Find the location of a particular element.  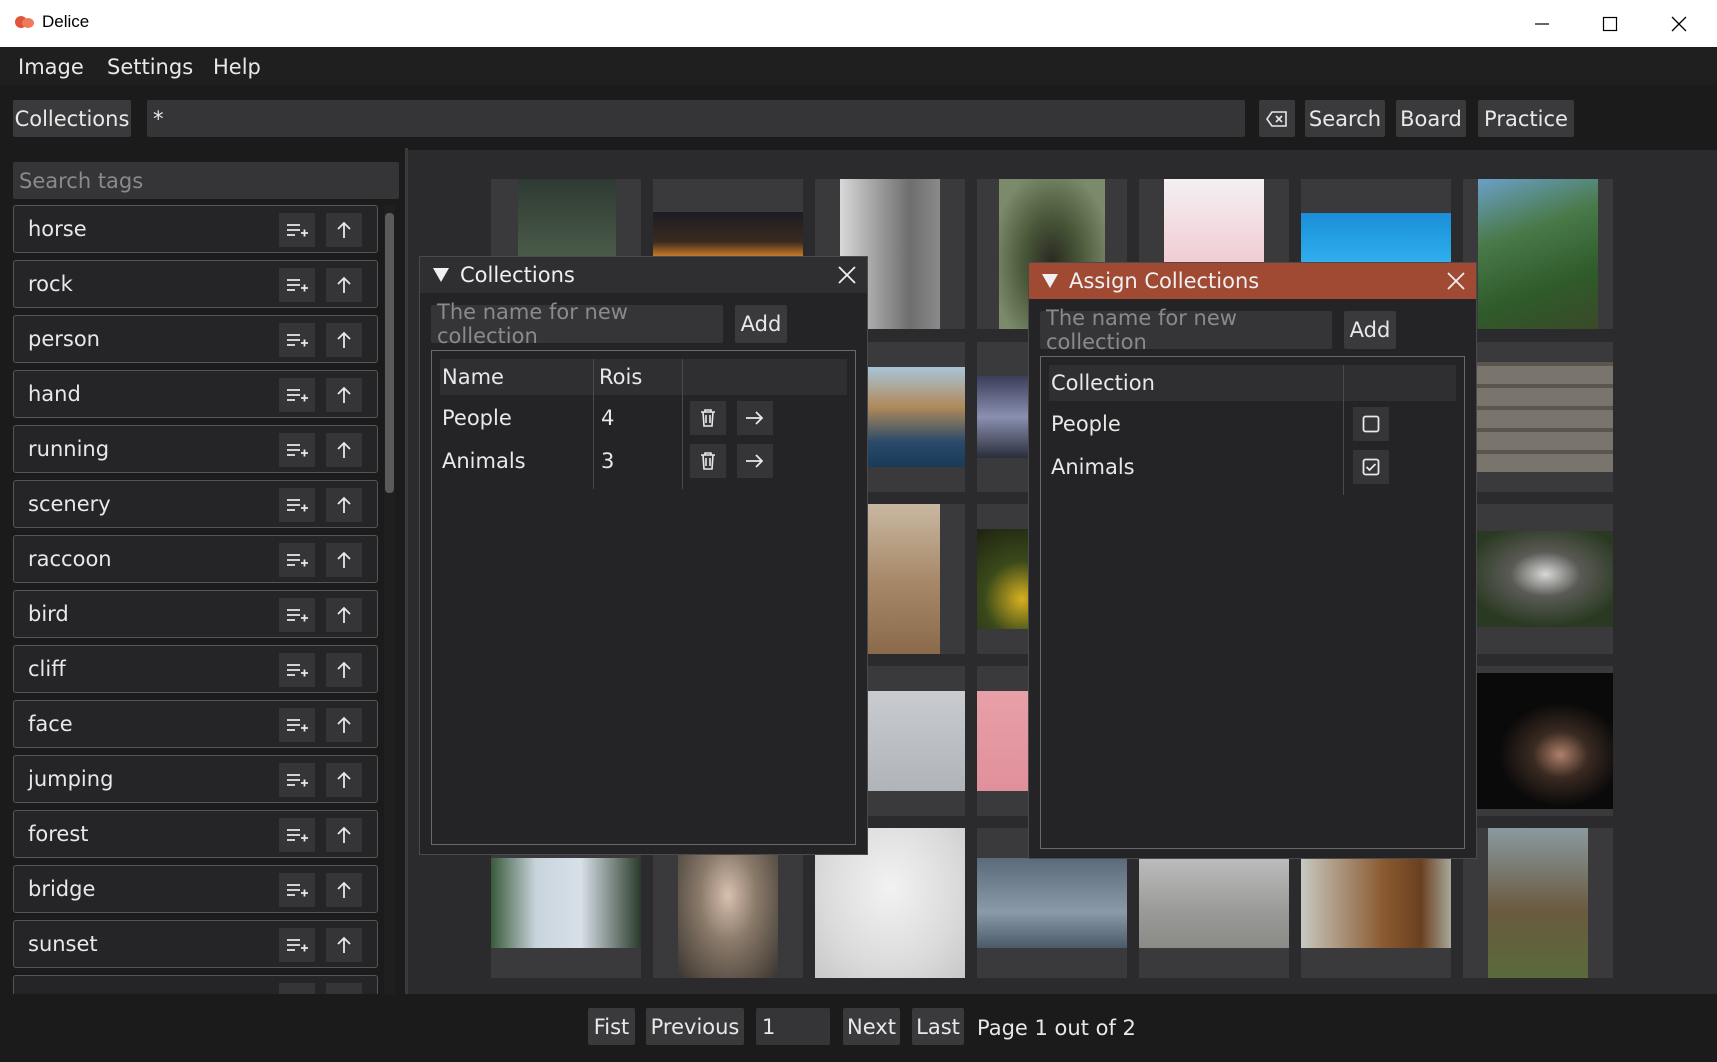

tag-row-partial is located at coordinates (195, 985).